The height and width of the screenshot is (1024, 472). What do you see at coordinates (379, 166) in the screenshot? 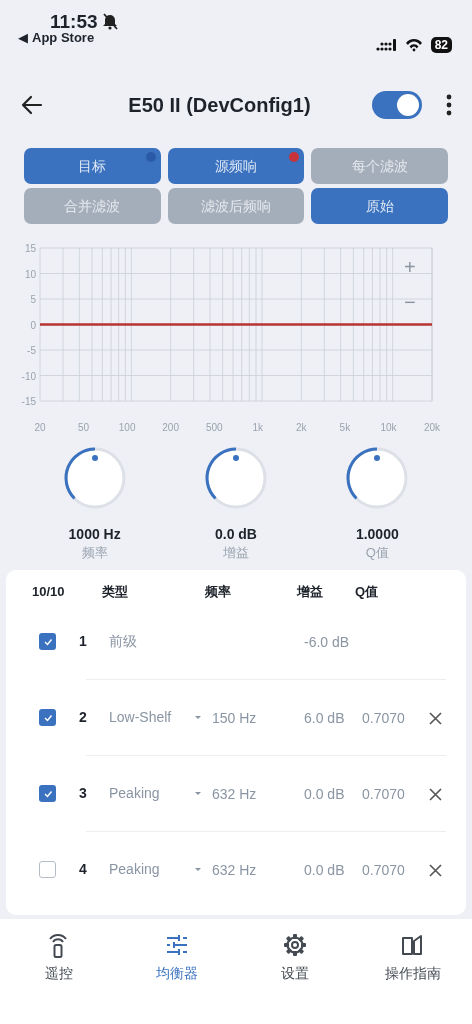
I see `view-toggle-button: 每个滤波` at bounding box center [379, 166].